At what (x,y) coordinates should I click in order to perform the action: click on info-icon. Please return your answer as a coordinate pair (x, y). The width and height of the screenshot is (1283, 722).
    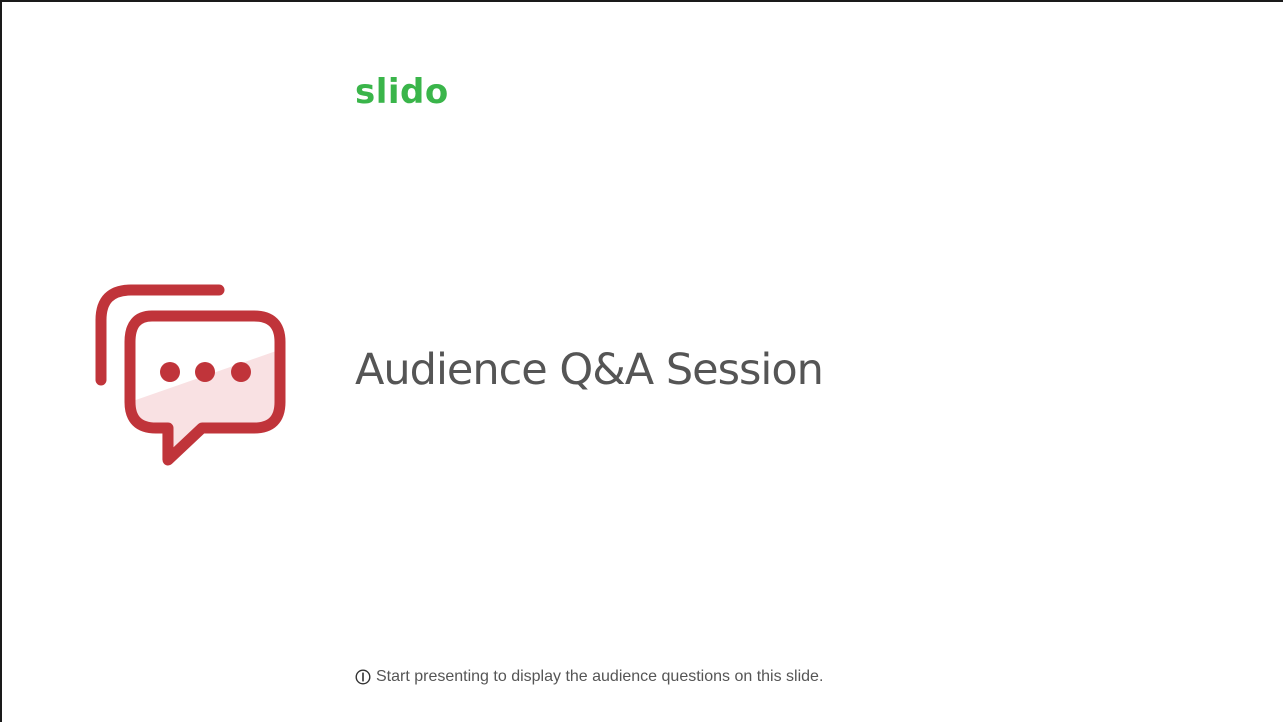
    Looking at the image, I should click on (363, 677).